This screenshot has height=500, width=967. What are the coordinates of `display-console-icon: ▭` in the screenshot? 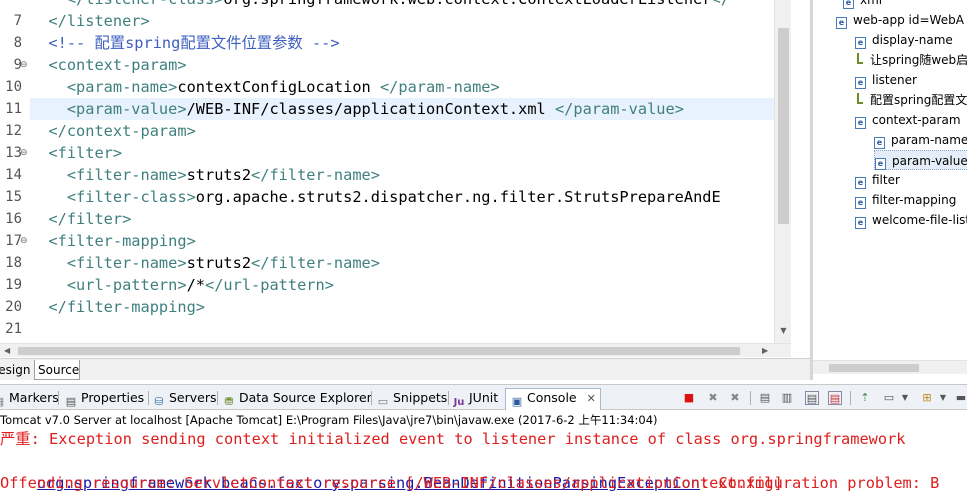 It's located at (889, 398).